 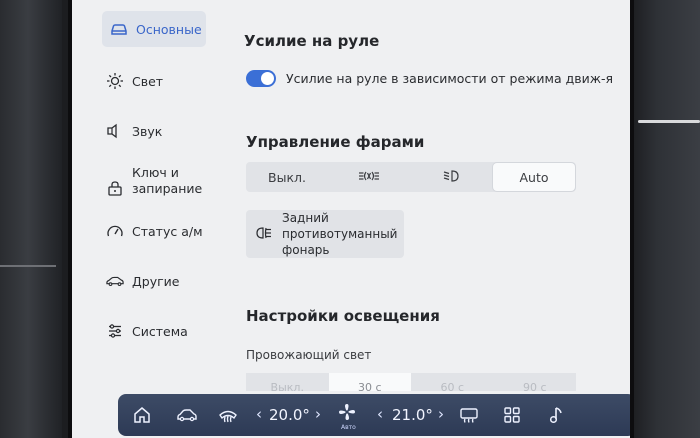 I want to click on headlight-option-low-beam, so click(x=451, y=177).